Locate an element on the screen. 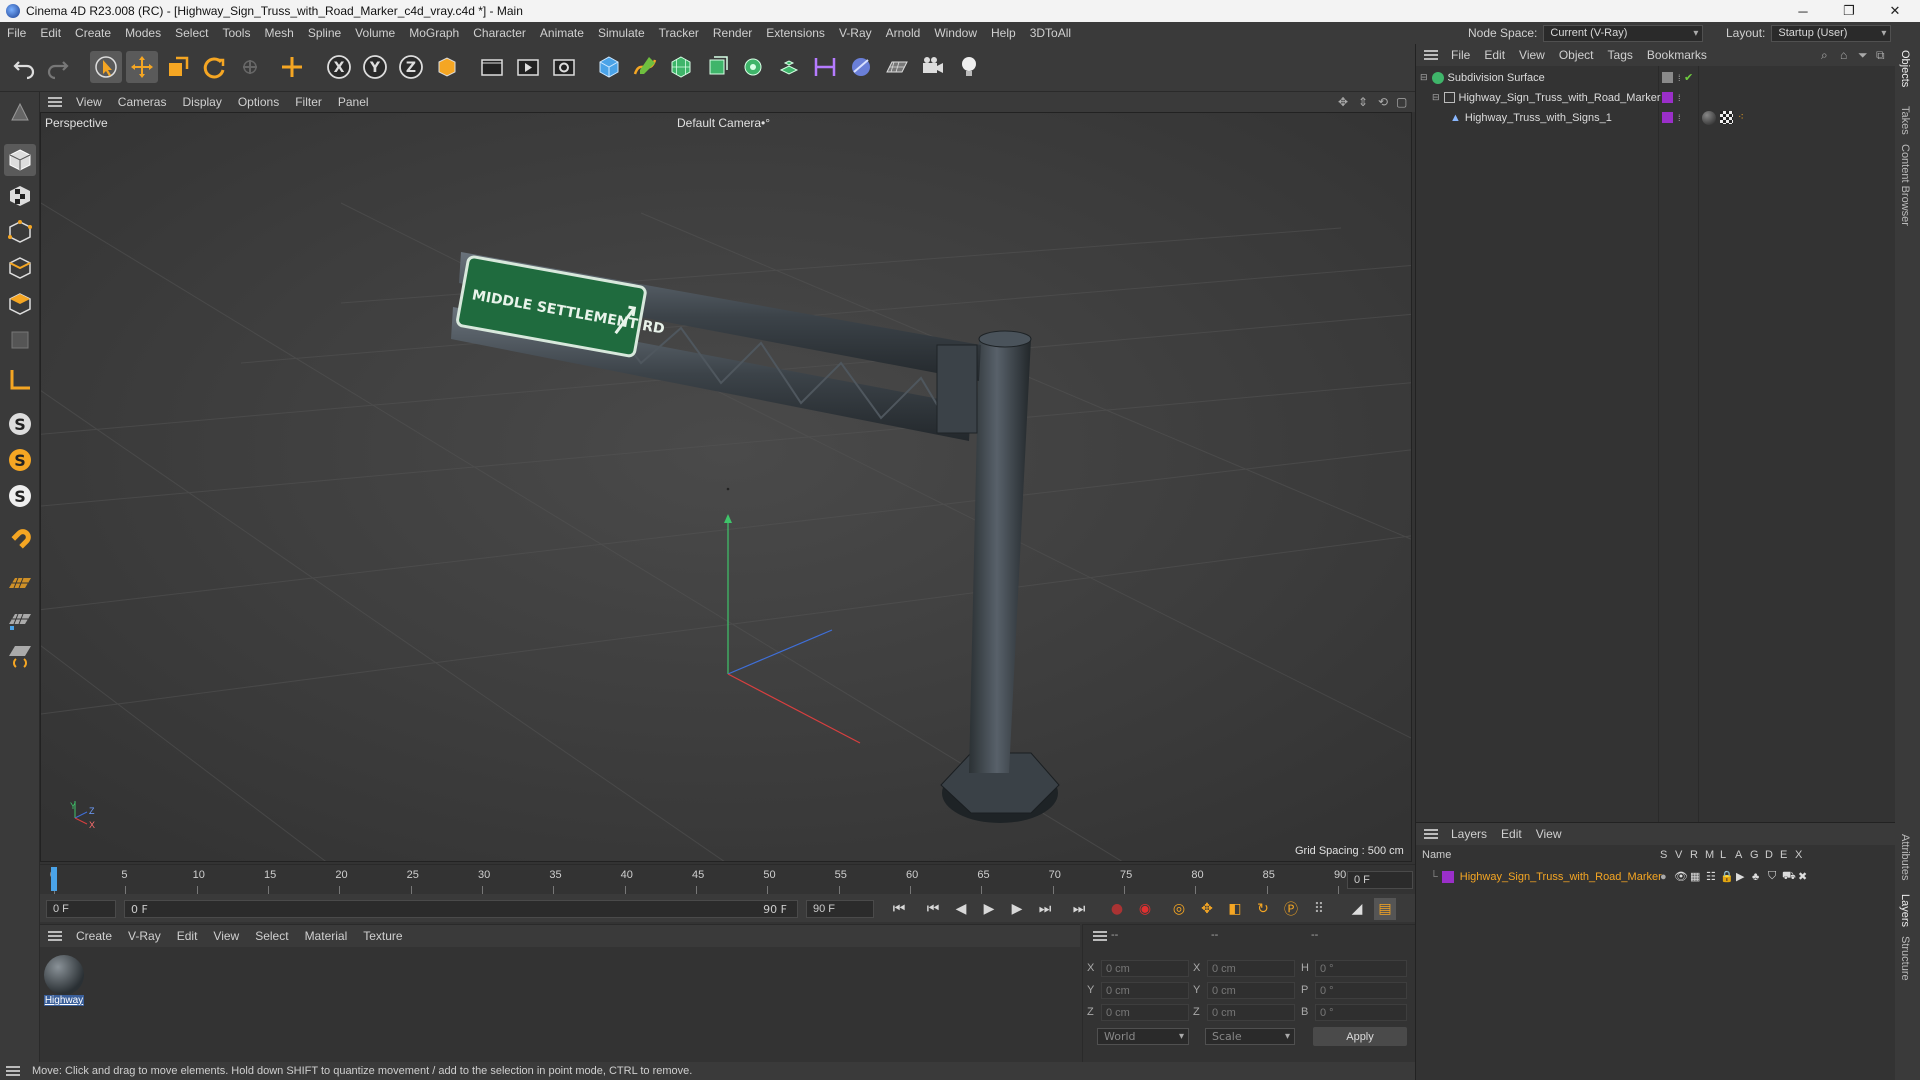  layer-column-header: A is located at coordinates (1738, 855).